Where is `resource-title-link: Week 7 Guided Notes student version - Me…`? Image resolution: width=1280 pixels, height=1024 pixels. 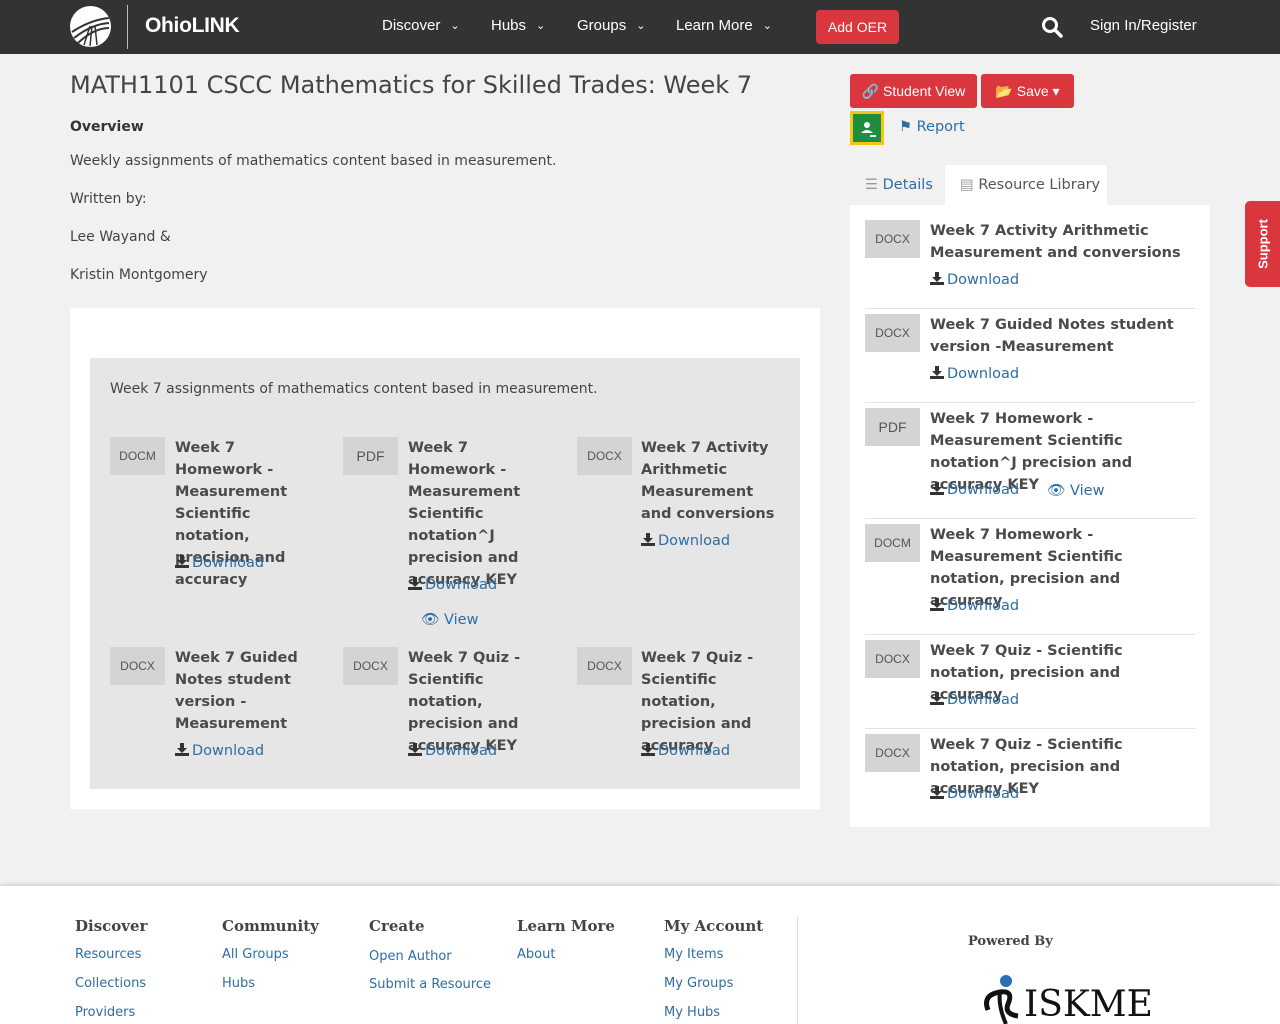 resource-title-link: Week 7 Guided Notes student version - Me… is located at coordinates (240, 691).